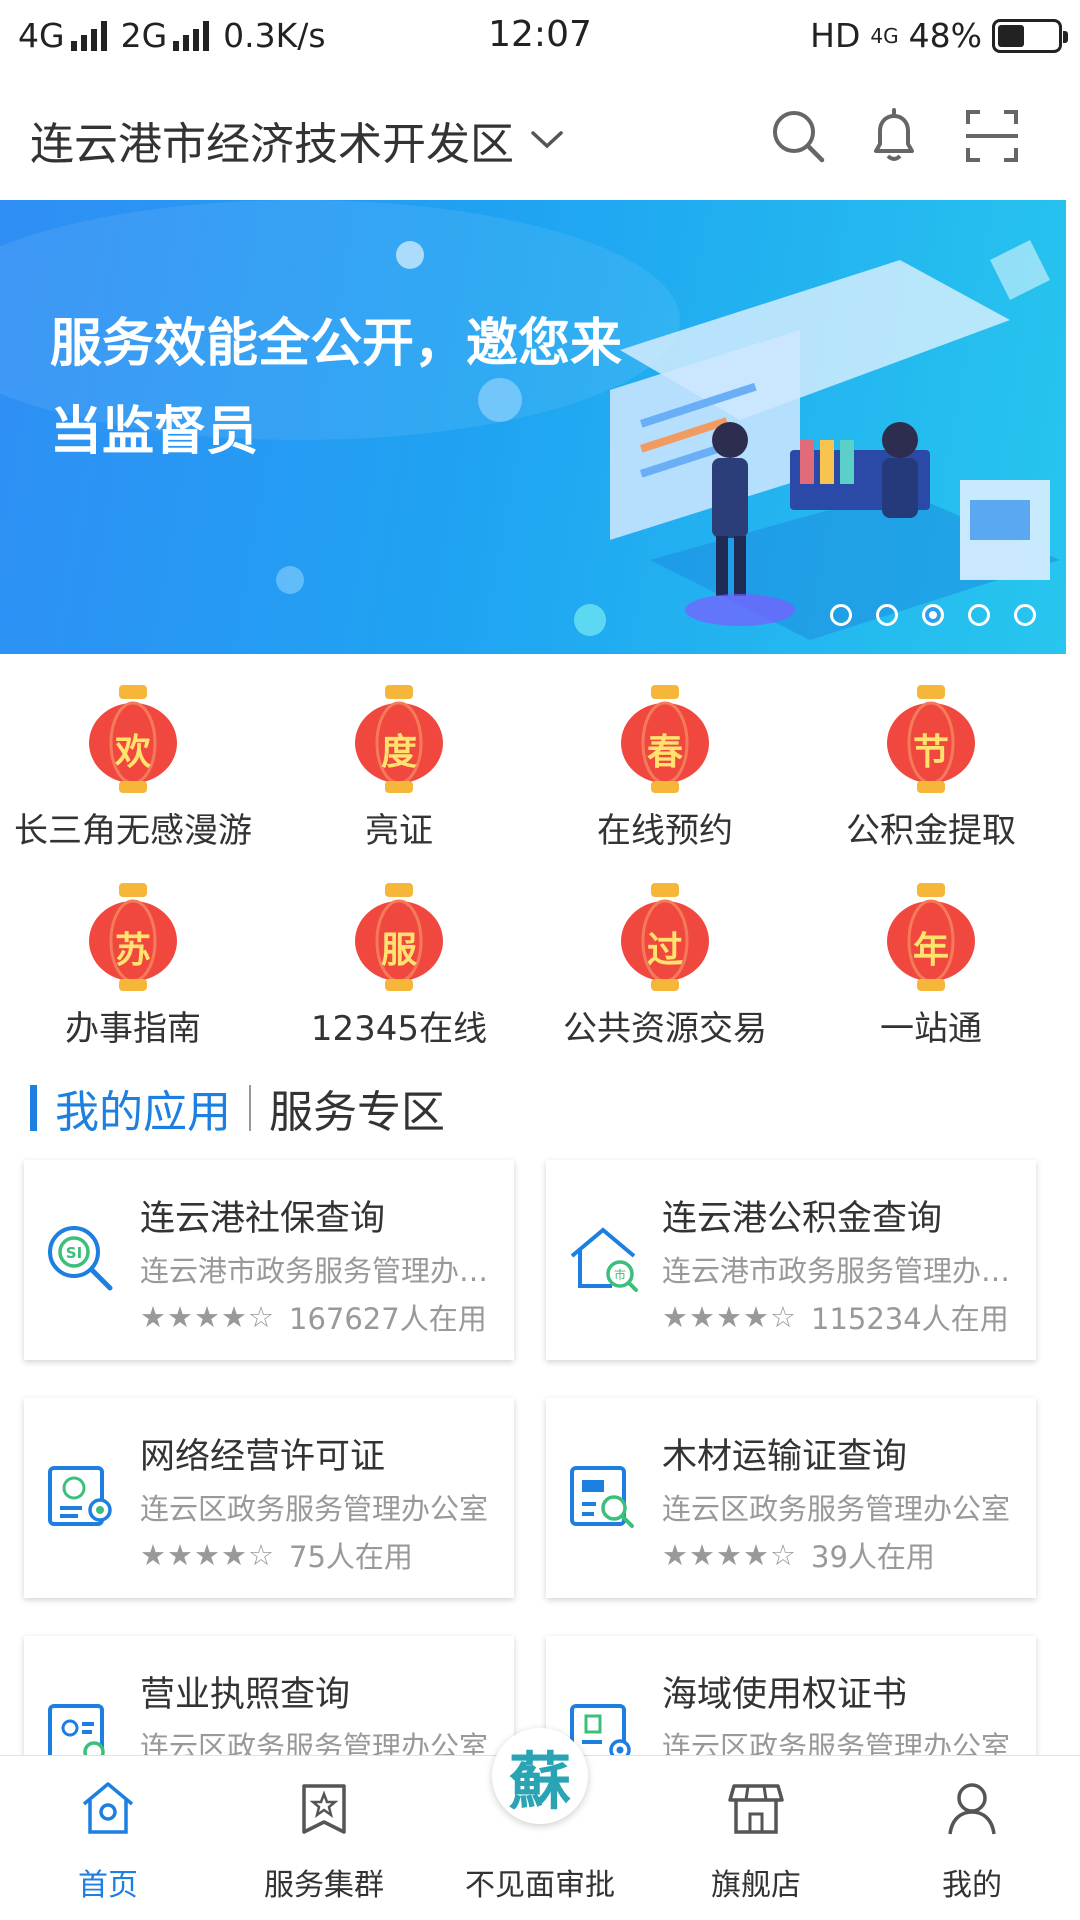 This screenshot has width=1080, height=1920. I want to click on svg-text: 市, so click(620, 1274).